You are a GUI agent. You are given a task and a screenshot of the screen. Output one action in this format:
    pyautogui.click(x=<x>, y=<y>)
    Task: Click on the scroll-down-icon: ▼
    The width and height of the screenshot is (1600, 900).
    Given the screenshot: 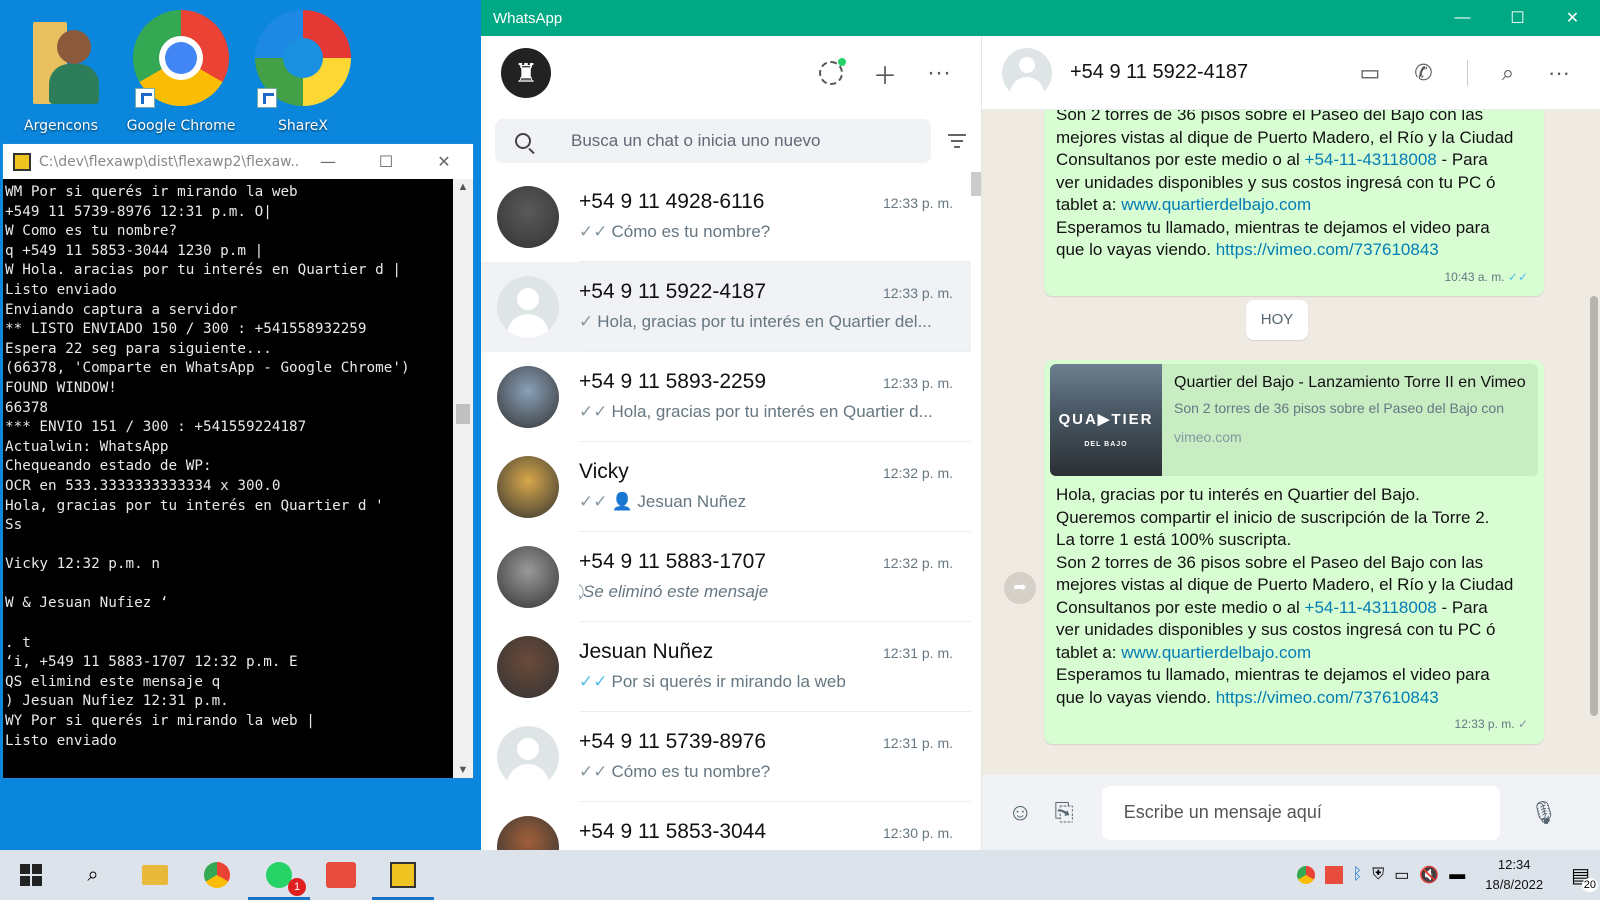 What is the action you would take?
    pyautogui.click(x=463, y=770)
    